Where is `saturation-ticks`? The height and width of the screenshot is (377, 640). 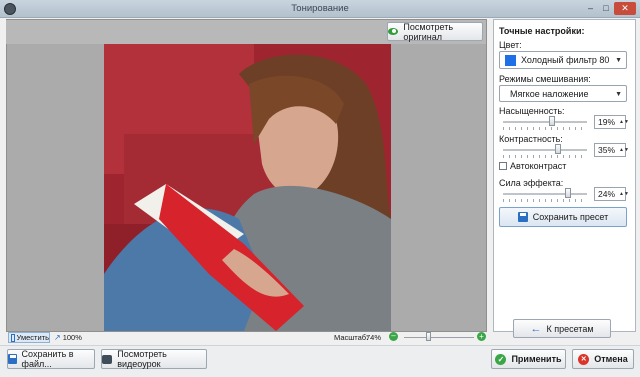
saturation-ticks is located at coordinates (545, 128).